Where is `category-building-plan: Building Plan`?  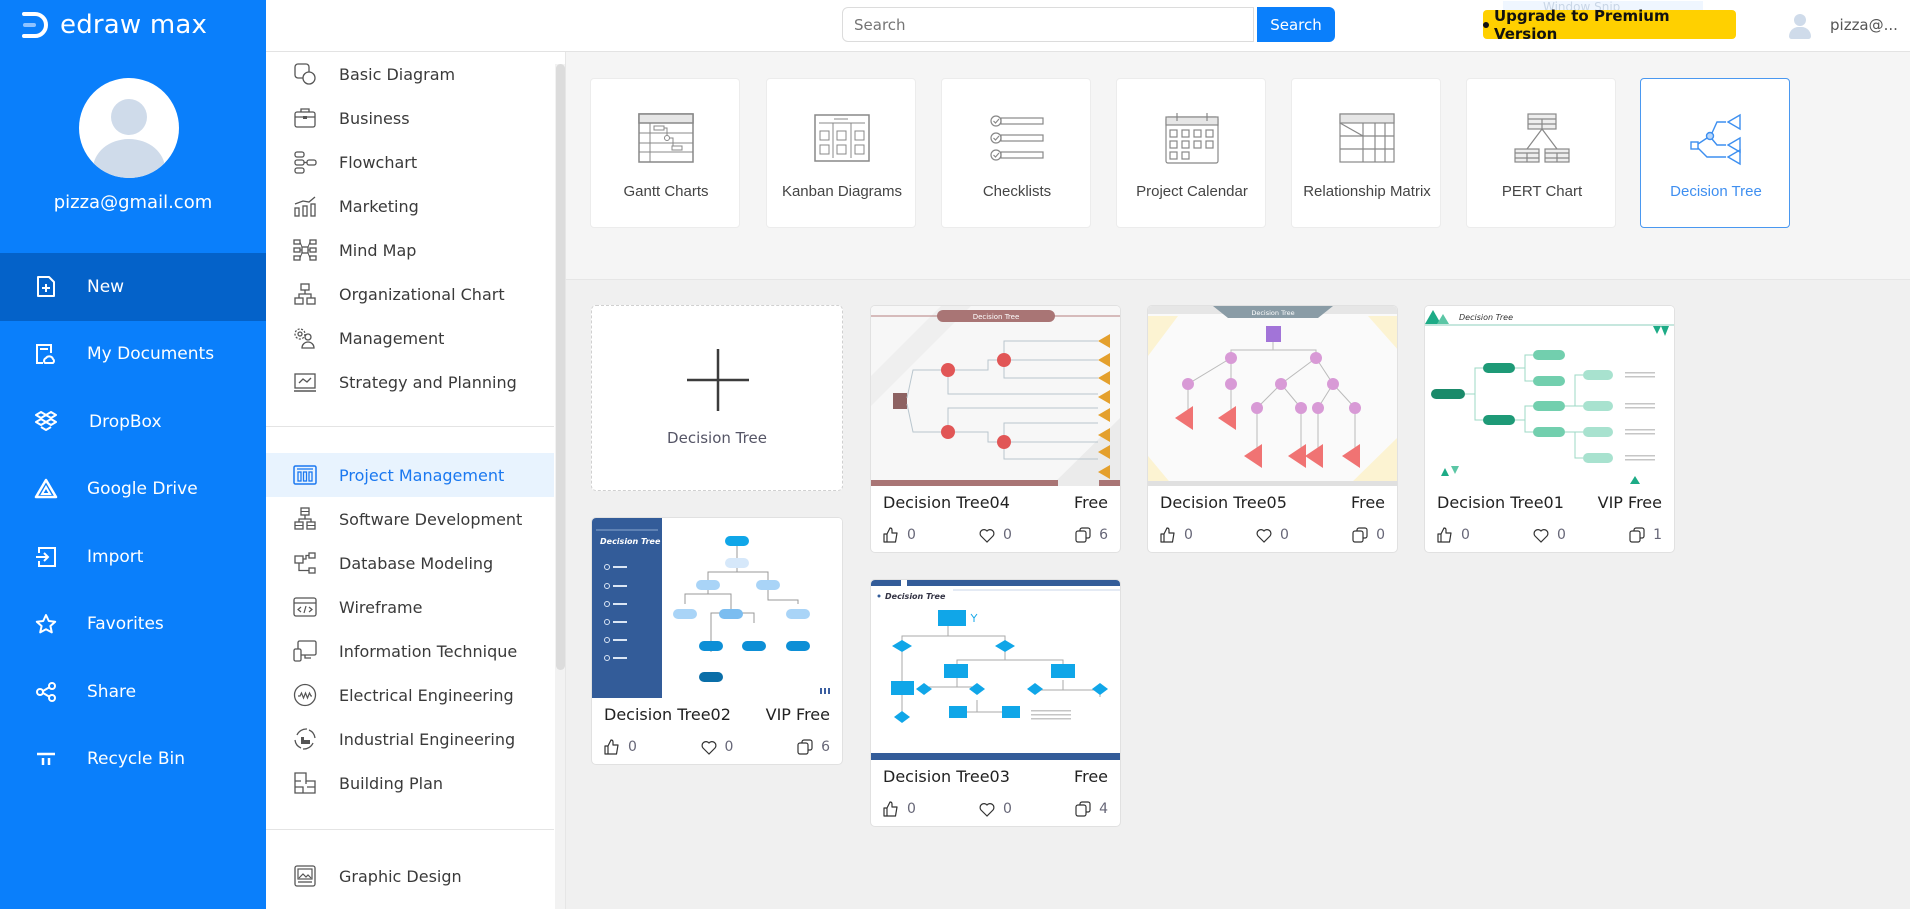 category-building-plan: Building Plan is located at coordinates (410, 783).